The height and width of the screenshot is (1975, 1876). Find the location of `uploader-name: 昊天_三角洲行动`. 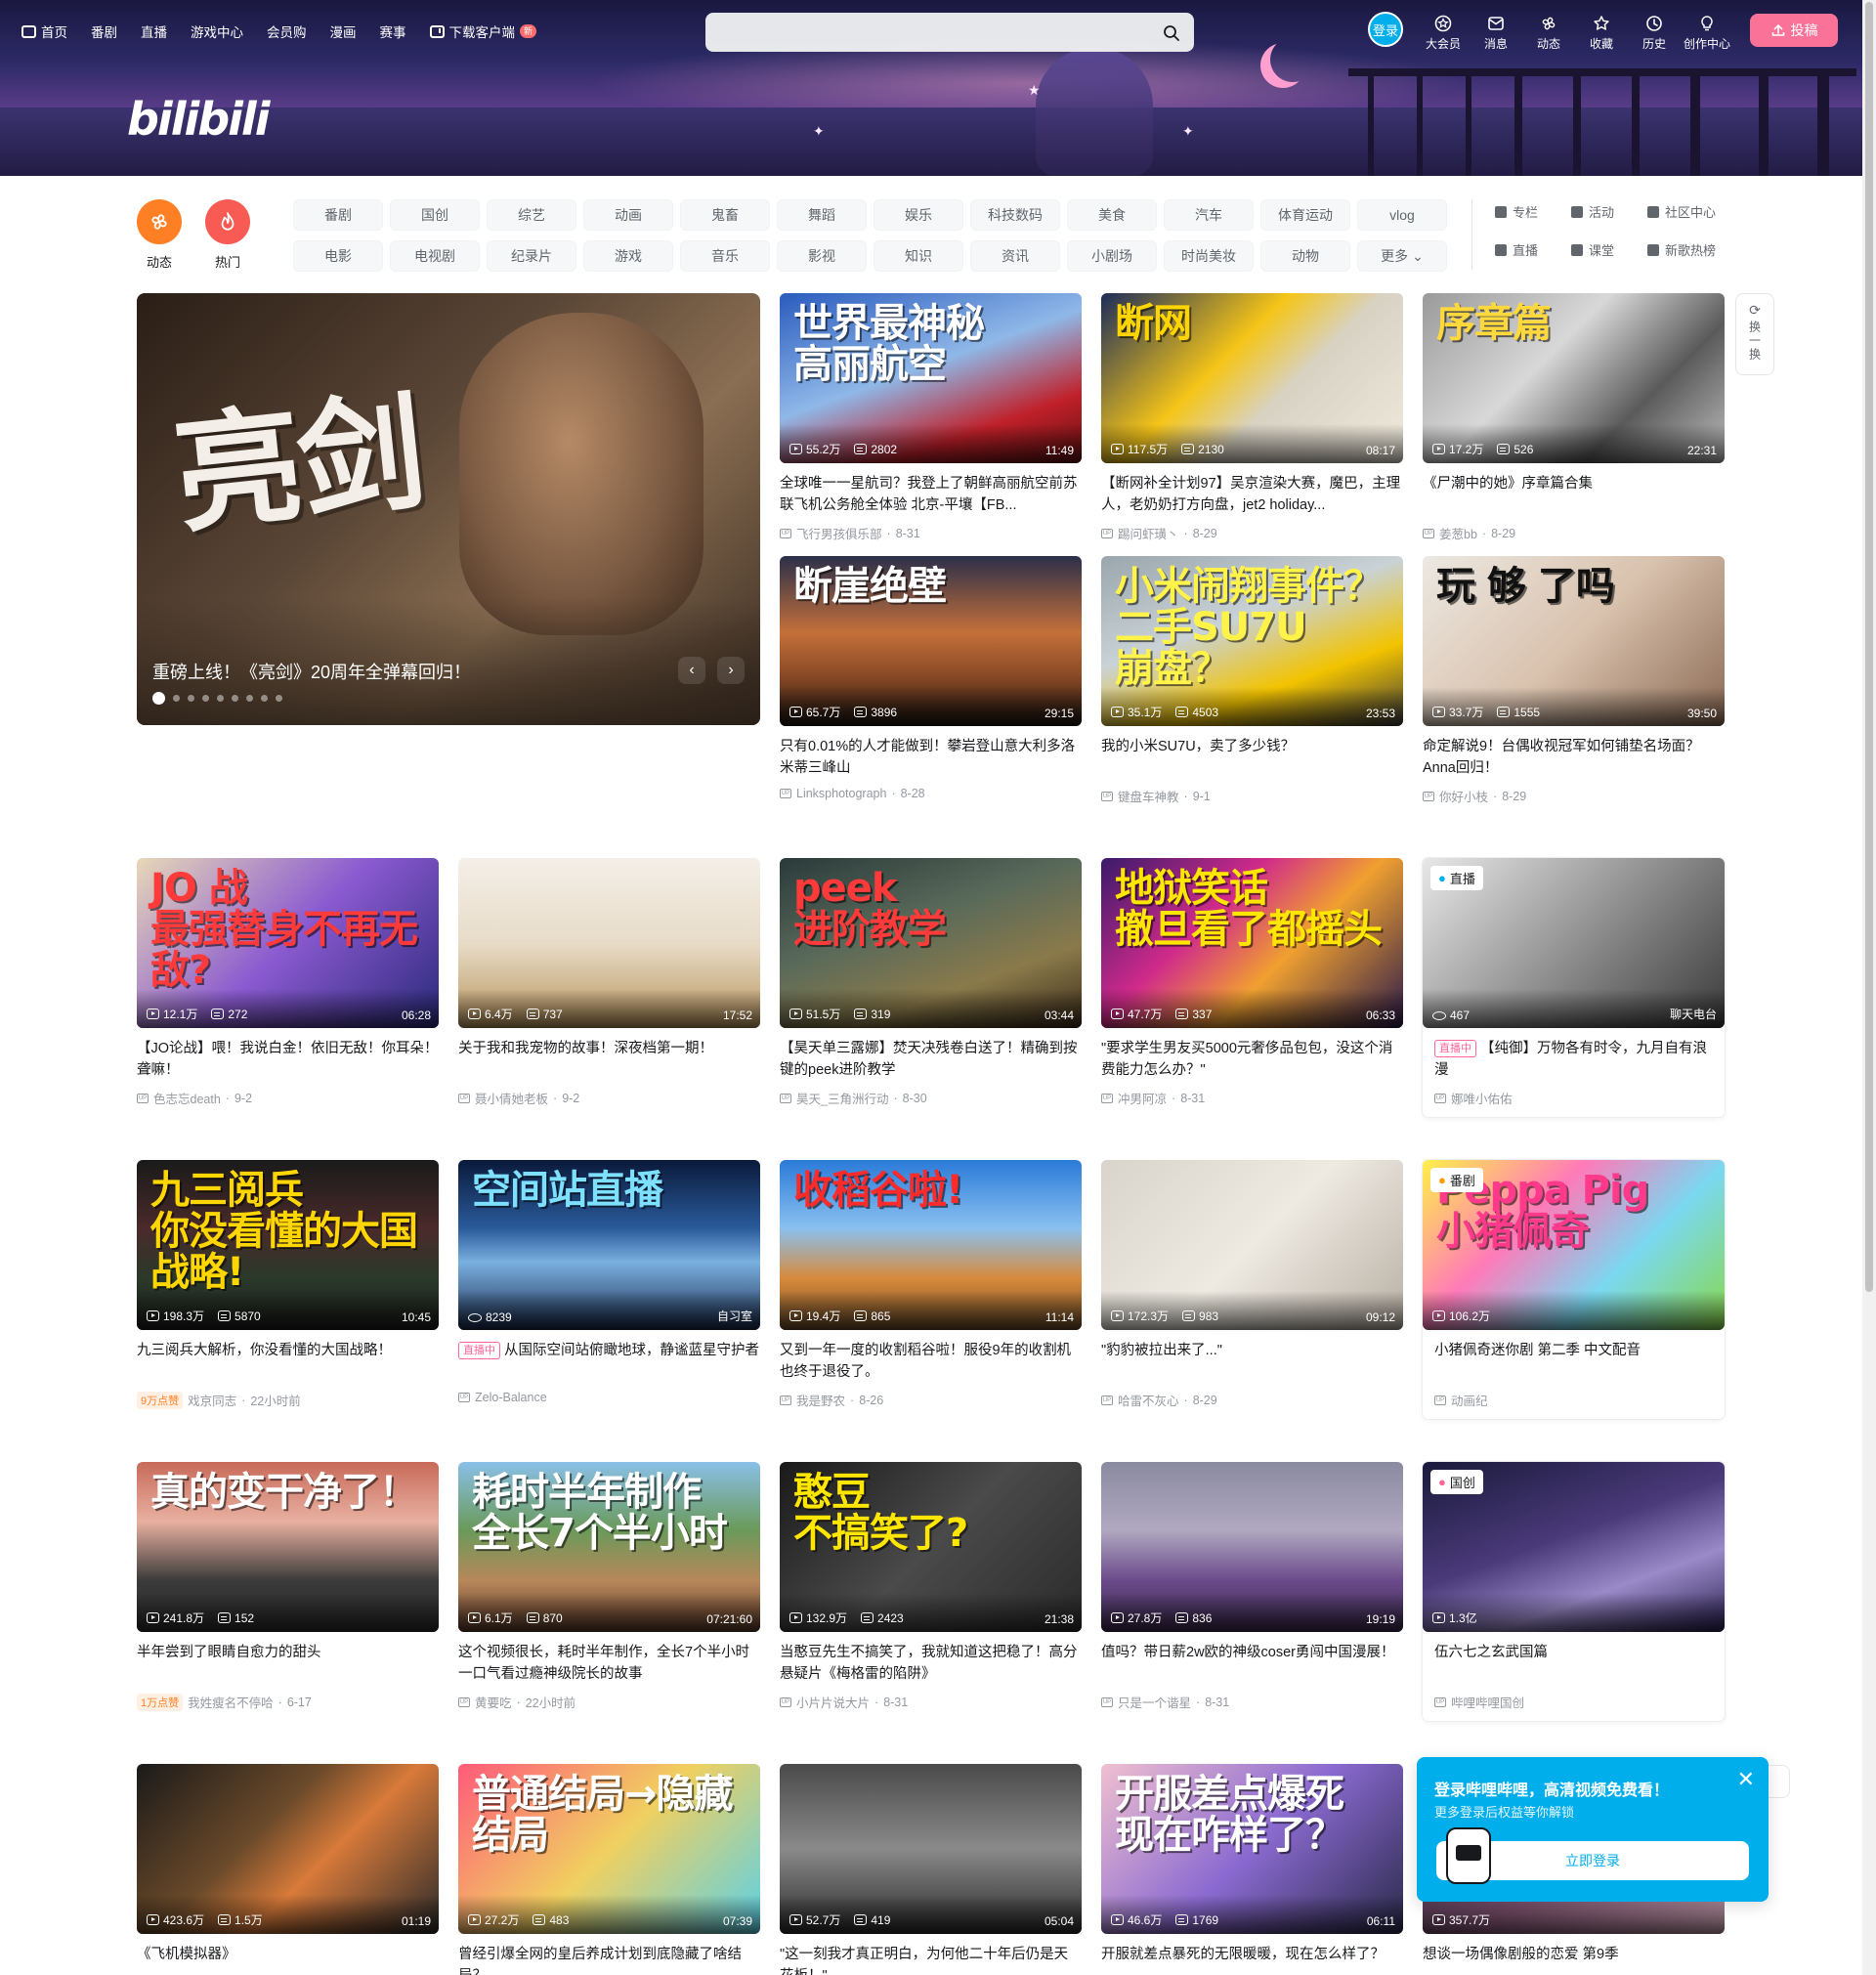

uploader-name: 昊天_三角洲行动 is located at coordinates (842, 1098).